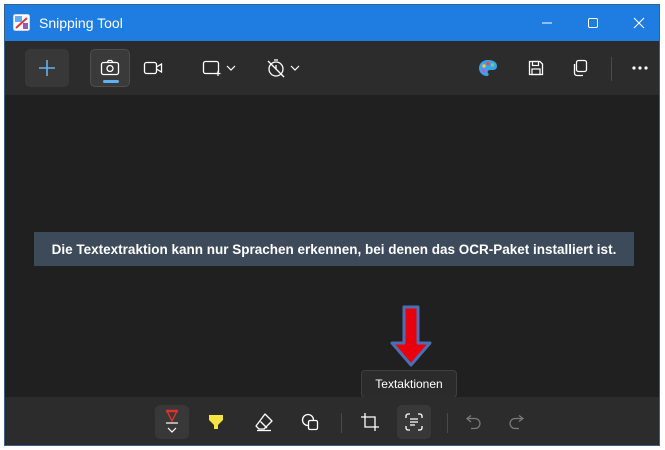  Describe the element at coordinates (21, 22) in the screenshot. I see `snipping-tool-app-icon` at that location.